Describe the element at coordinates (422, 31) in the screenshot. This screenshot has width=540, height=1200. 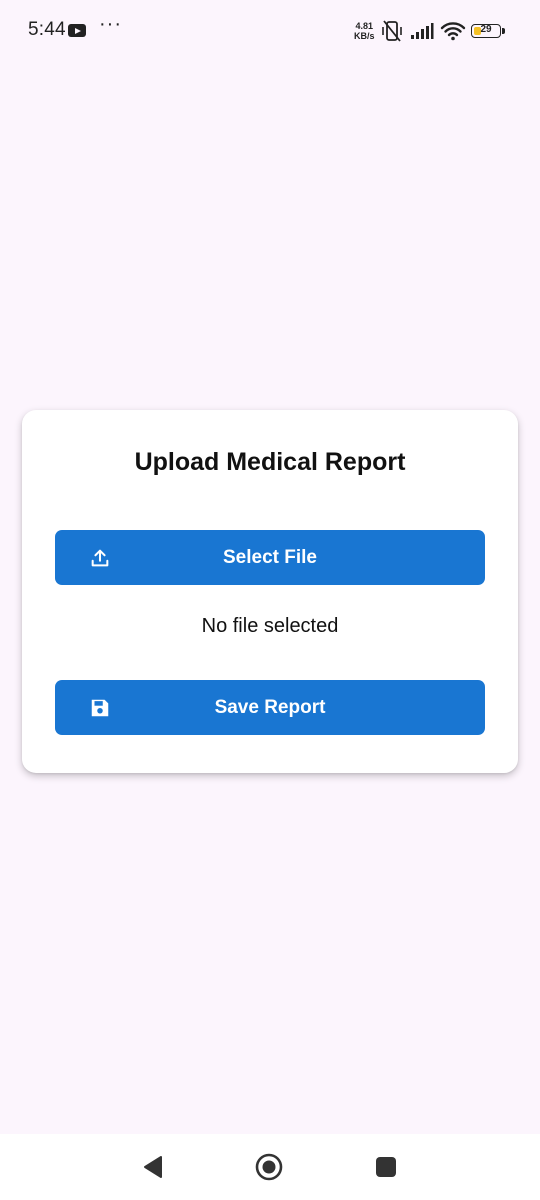
I see `signal-icon` at that location.